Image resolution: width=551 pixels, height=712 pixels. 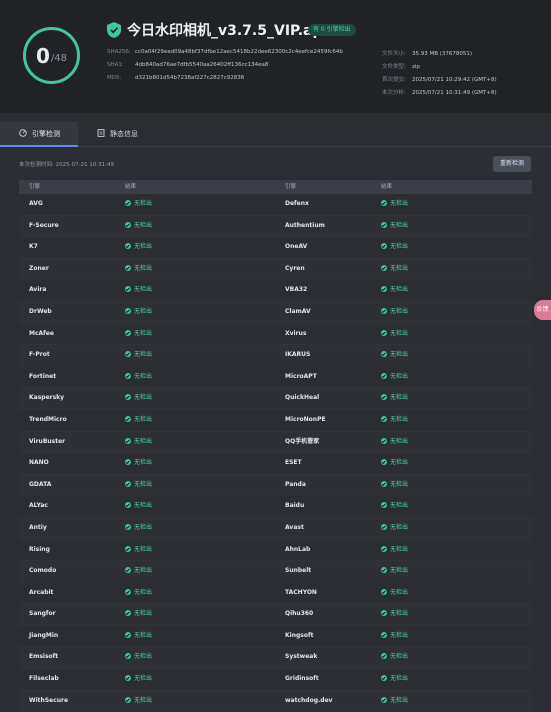 What do you see at coordinates (305, 226) in the screenshot?
I see `engine-name: Authentium` at bounding box center [305, 226].